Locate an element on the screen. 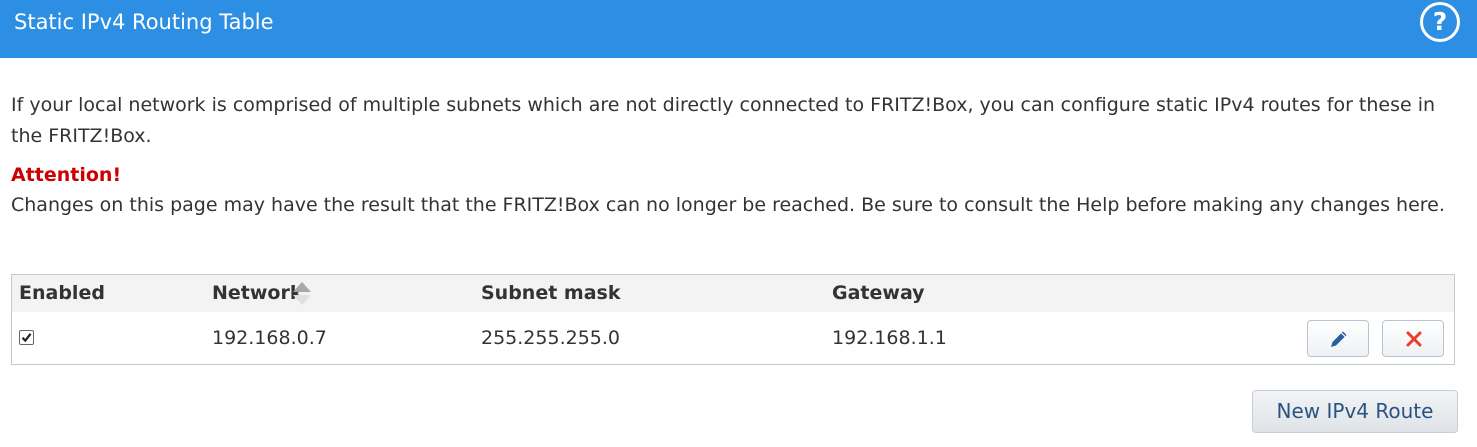 This screenshot has height=447, width=1477. cell-network: 192.168.0.7 is located at coordinates (269, 338).